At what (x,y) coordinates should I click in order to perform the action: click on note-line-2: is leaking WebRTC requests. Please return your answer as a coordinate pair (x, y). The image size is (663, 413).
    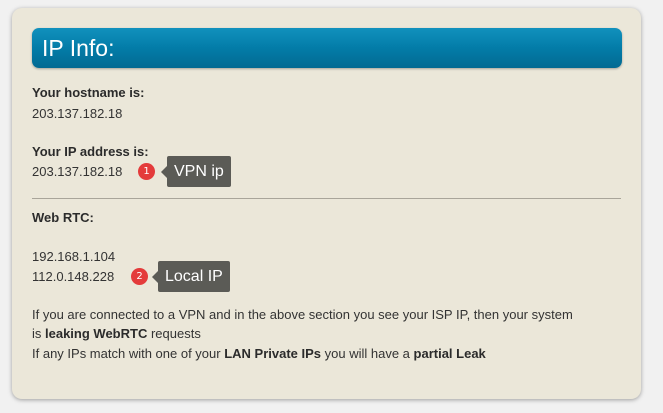
    Looking at the image, I should click on (116, 333).